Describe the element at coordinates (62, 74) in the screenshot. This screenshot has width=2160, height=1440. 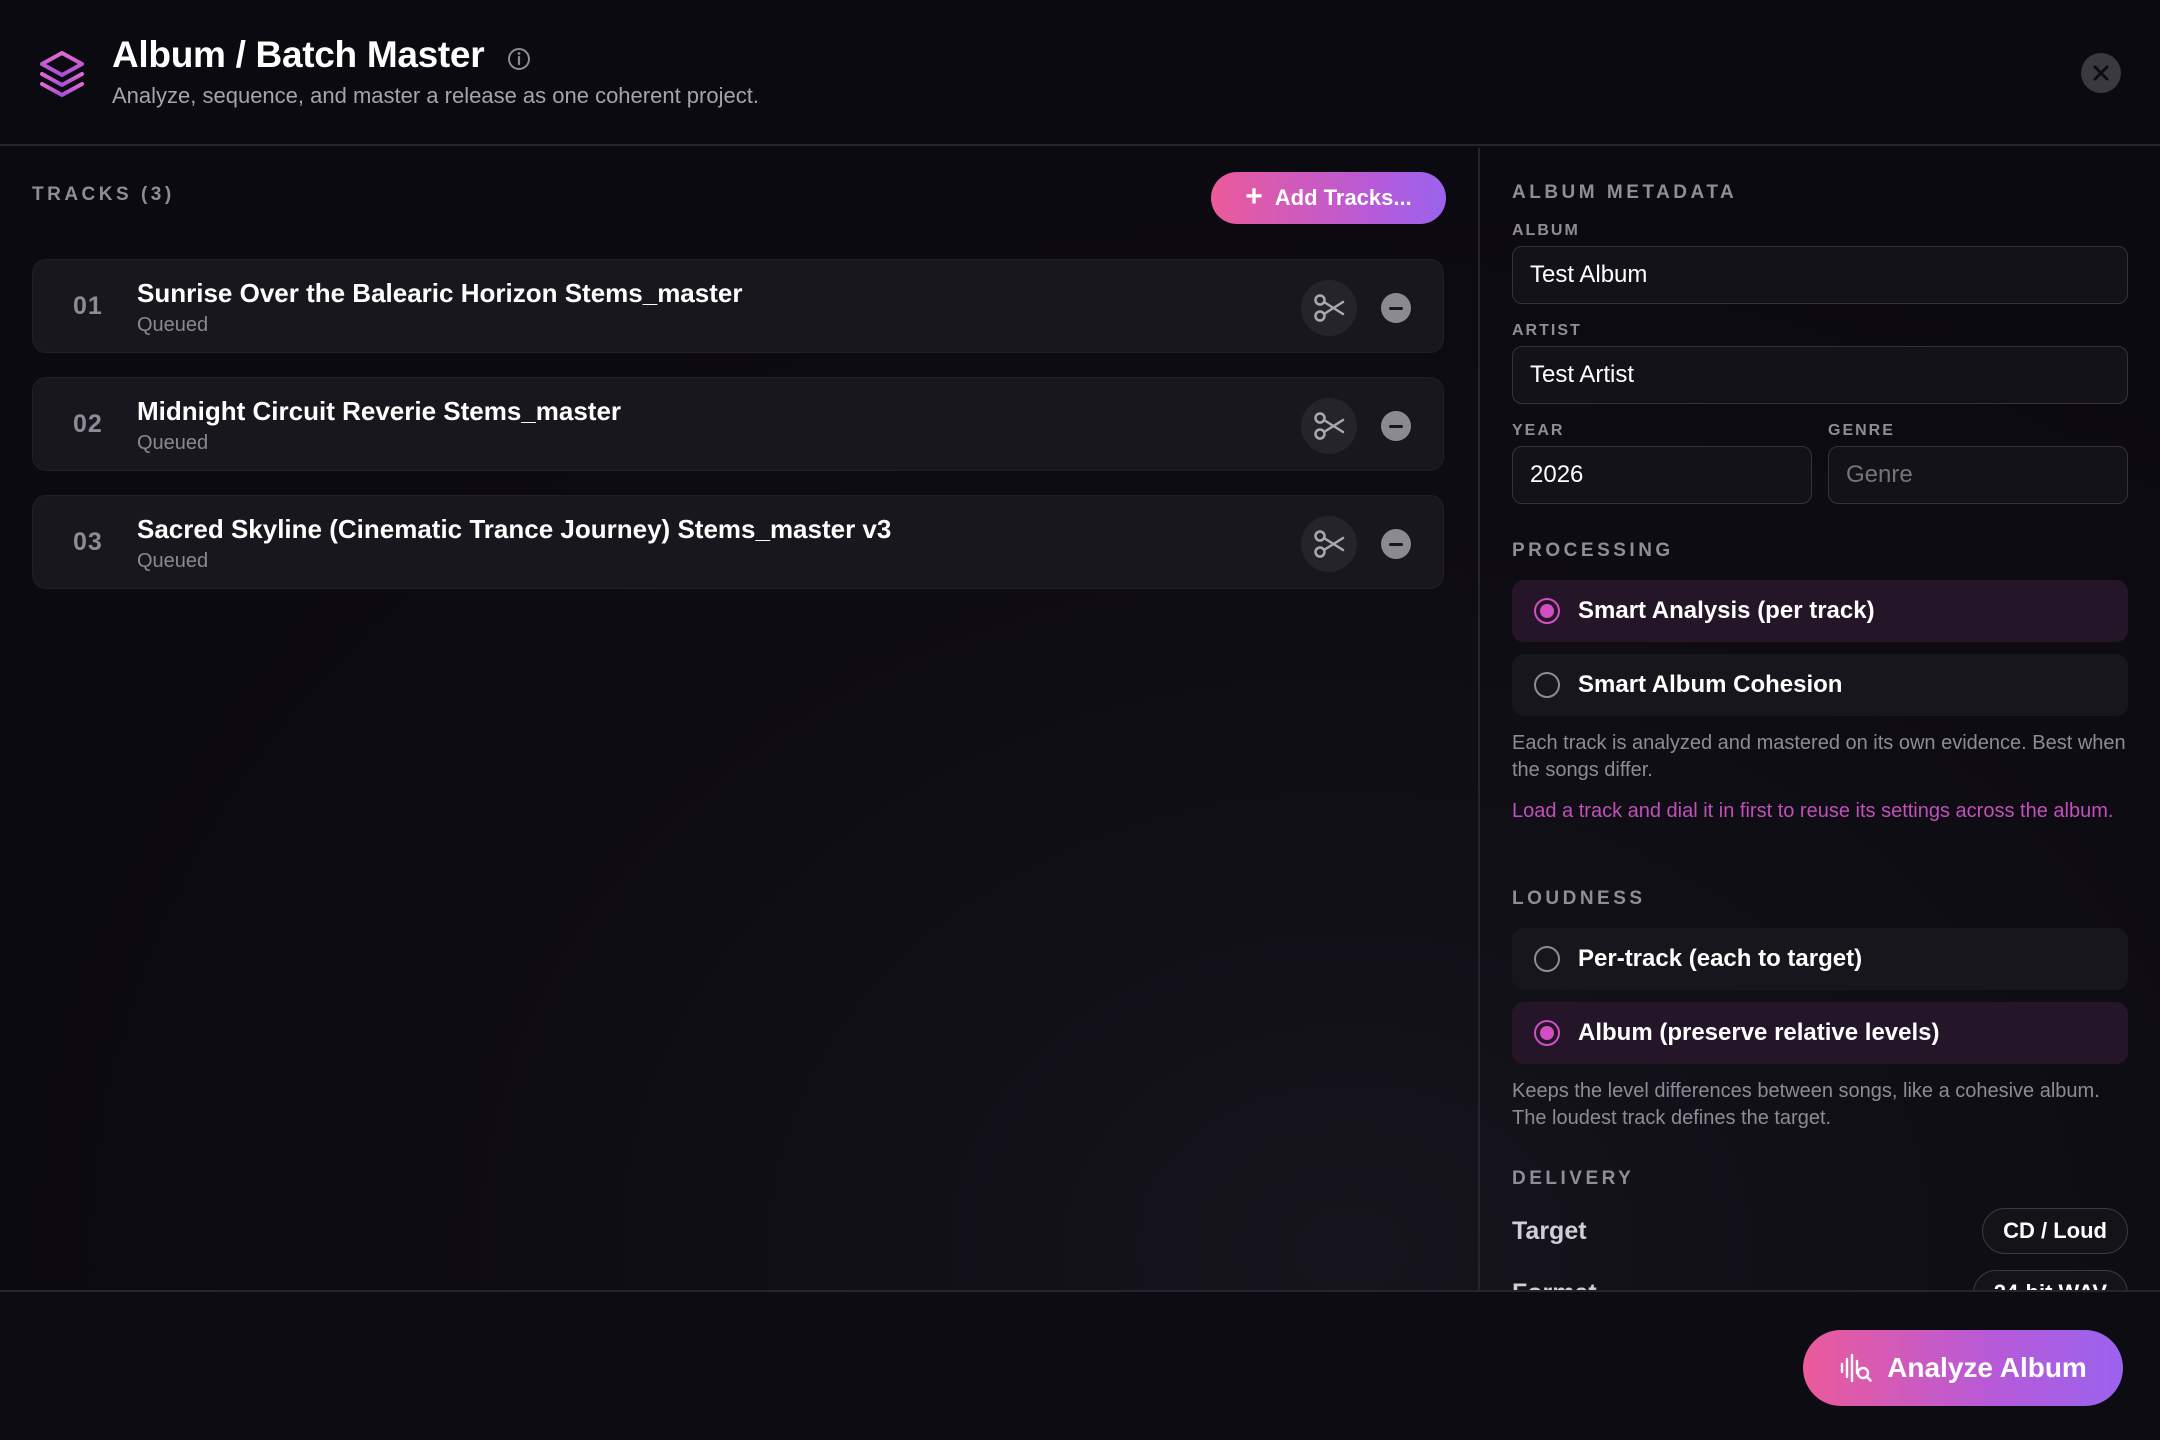
I see `layers-icon` at that location.